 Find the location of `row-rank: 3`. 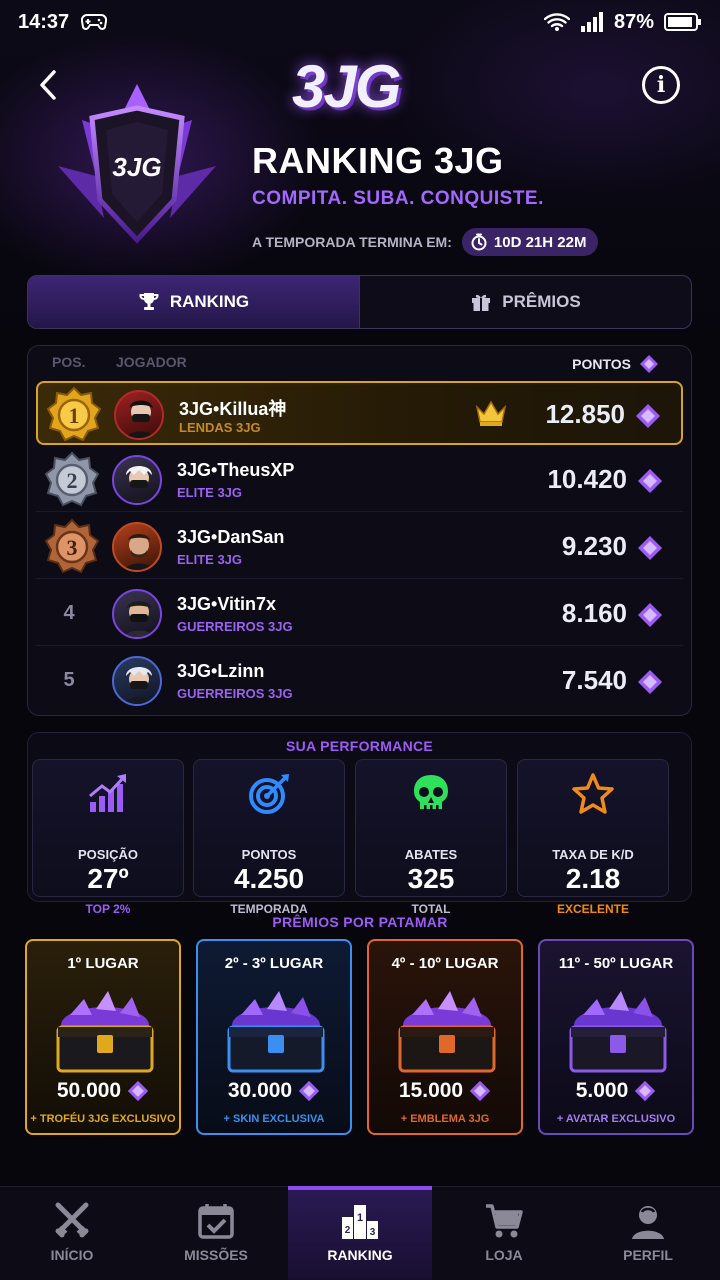

row-rank: 3 is located at coordinates (72, 547).